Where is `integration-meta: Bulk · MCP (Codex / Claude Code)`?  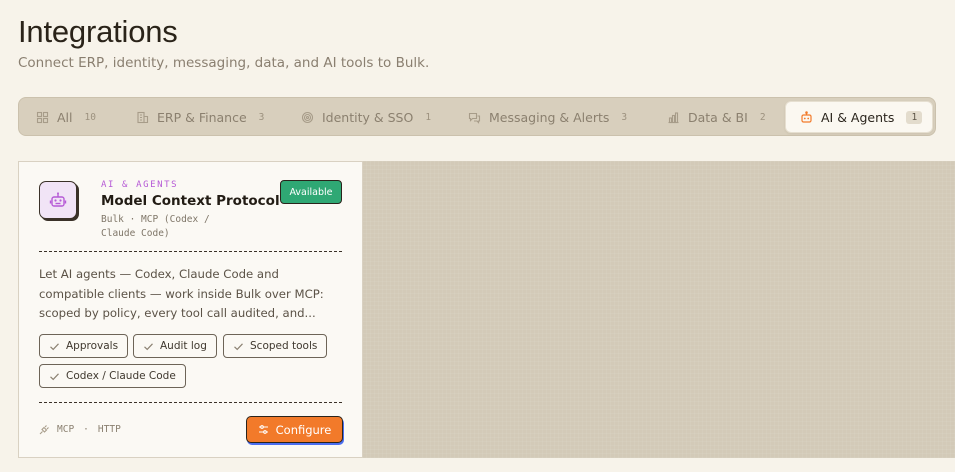 integration-meta: Bulk · MCP (Codex / Claude Code) is located at coordinates (186, 227).